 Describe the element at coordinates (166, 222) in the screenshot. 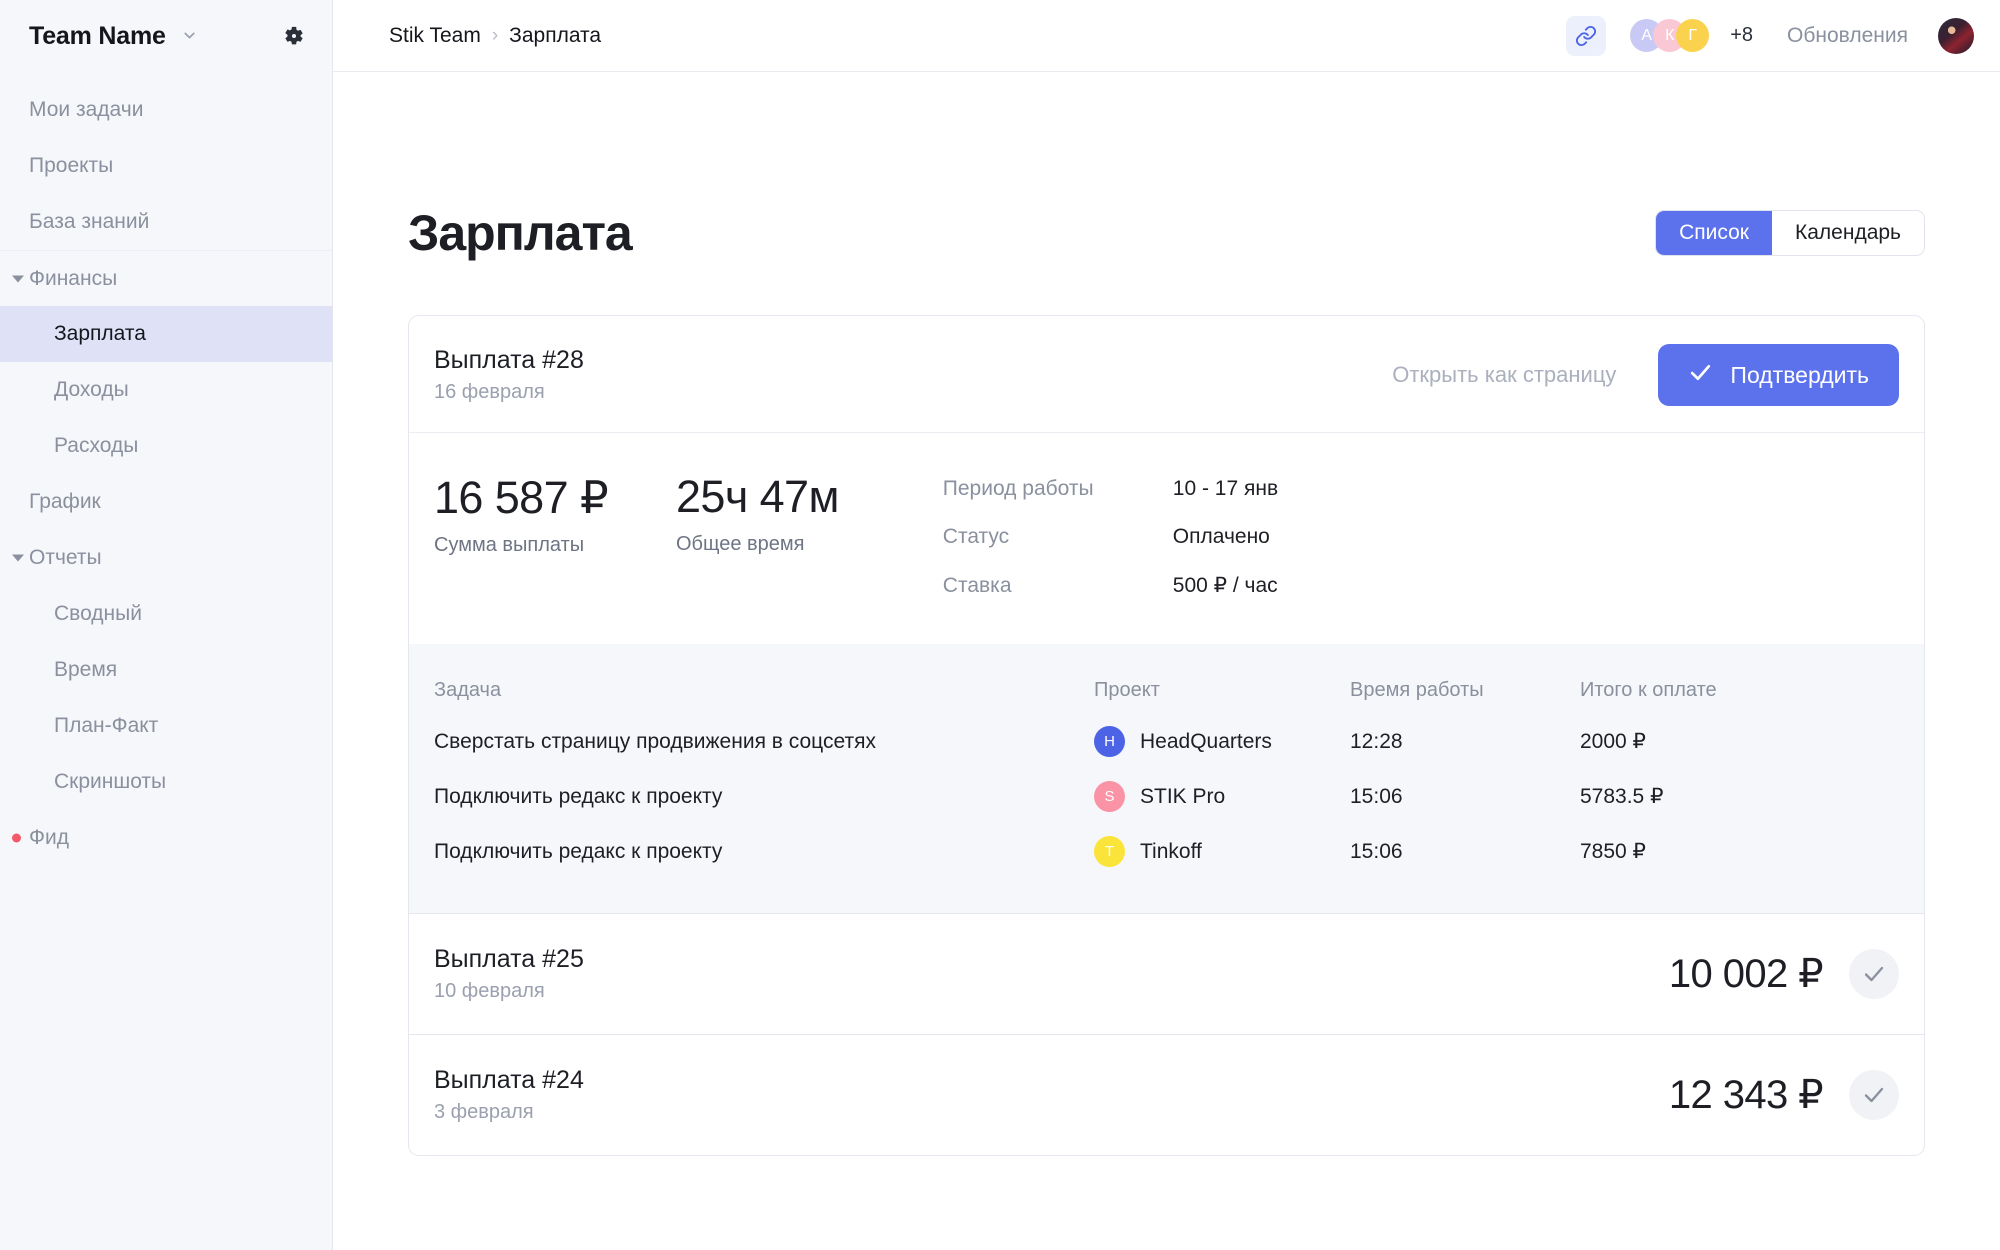

I see `sidebar-item-2: База знаний` at that location.